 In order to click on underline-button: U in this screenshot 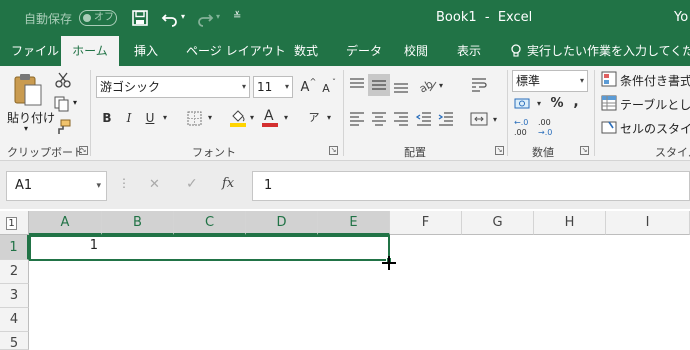, I will do `click(150, 118)`.